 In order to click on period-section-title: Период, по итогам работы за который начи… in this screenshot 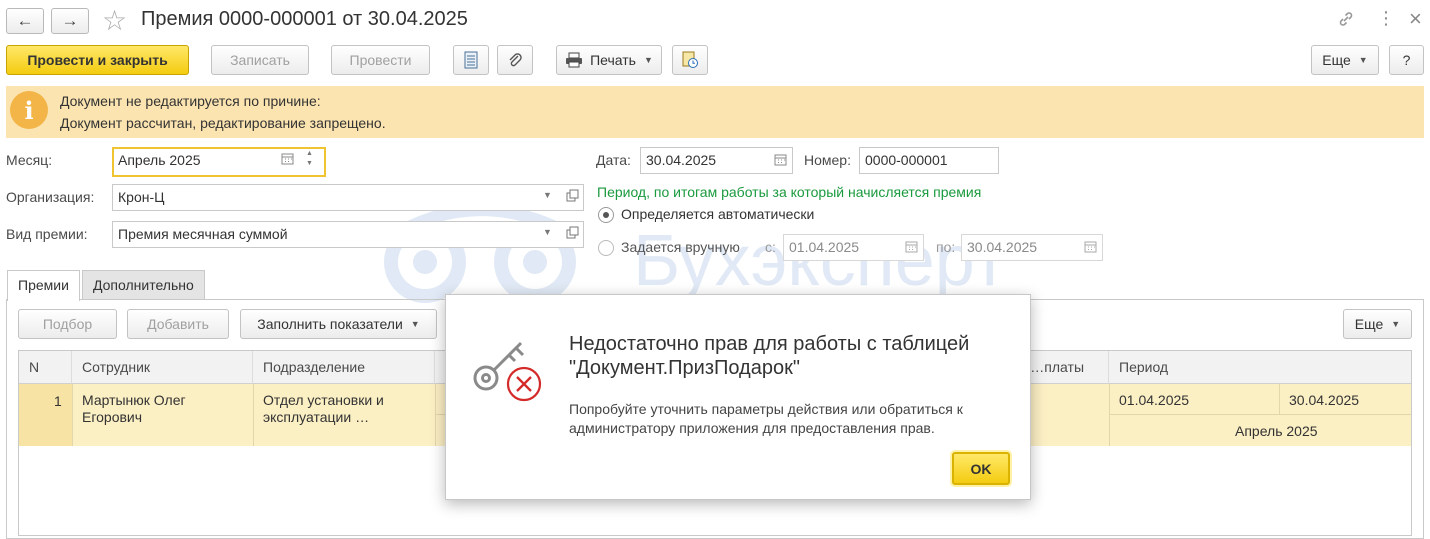, I will do `click(789, 192)`.